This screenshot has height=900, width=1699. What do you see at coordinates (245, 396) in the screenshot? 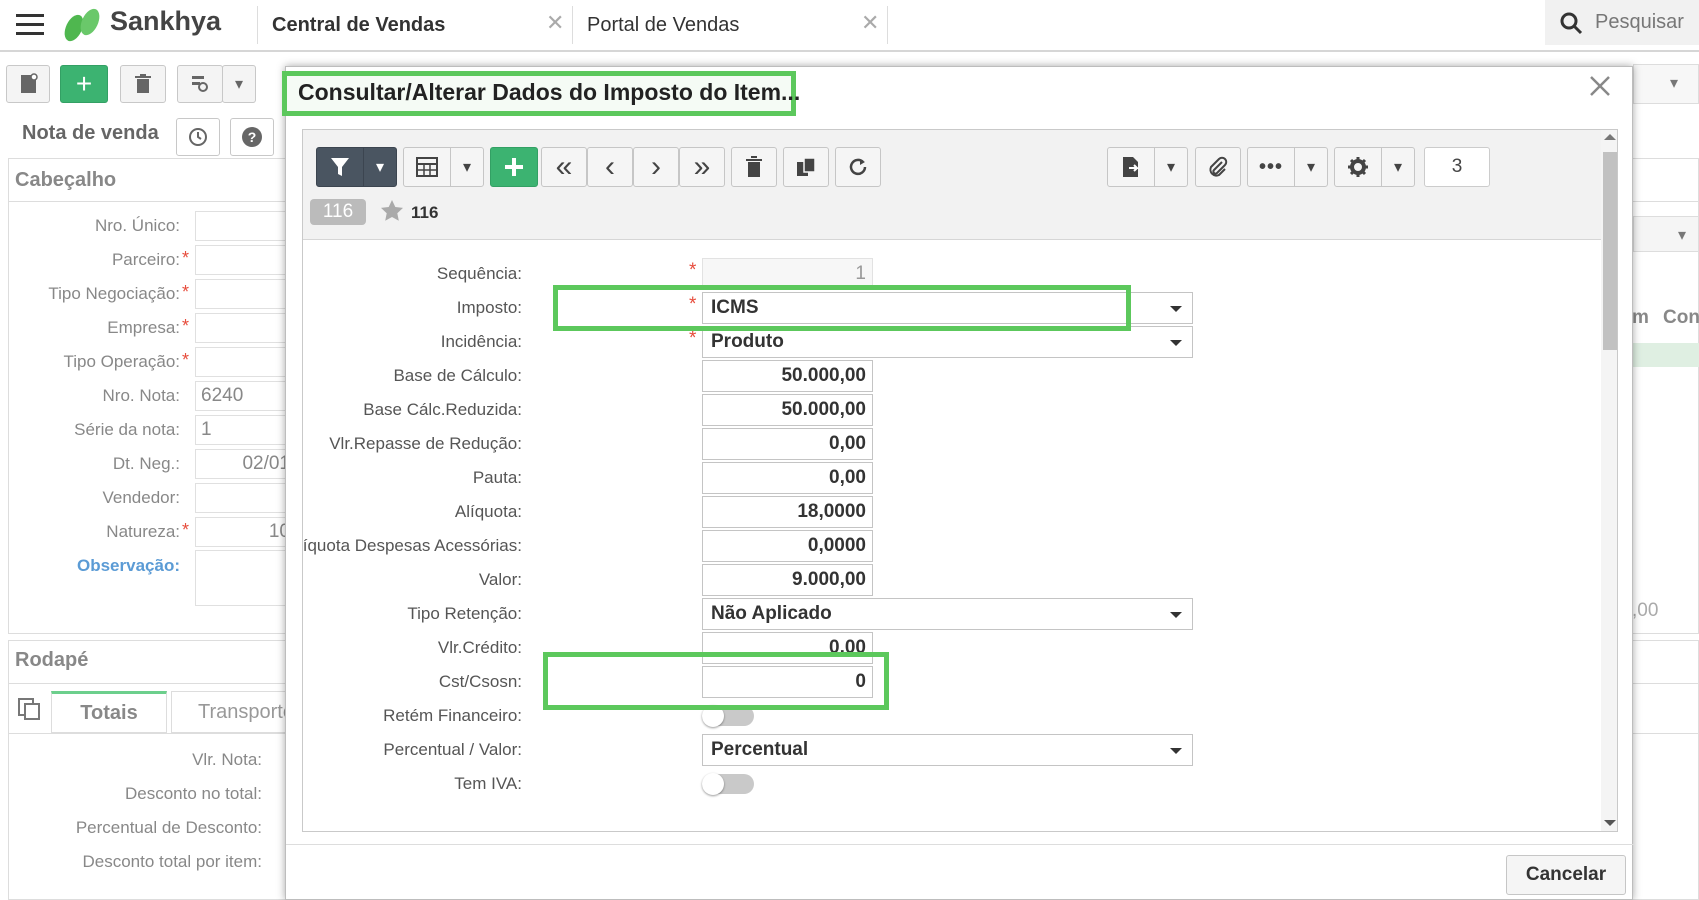
I see `header-field-input: 6240` at bounding box center [245, 396].